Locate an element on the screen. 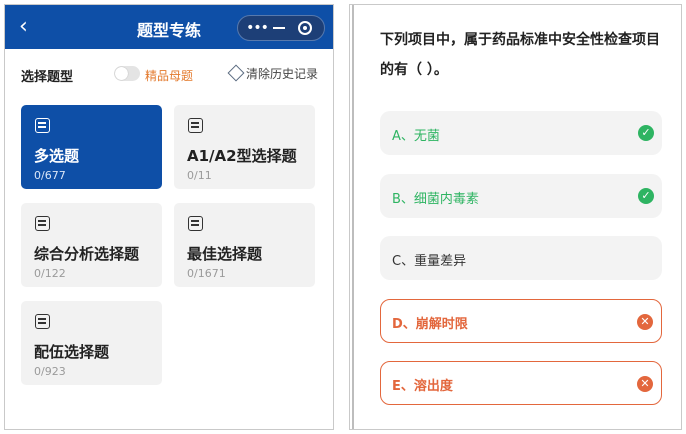 Image resolution: width=686 pixels, height=434 pixels. card-a1-a2: A1/A2型选择题 0/11 is located at coordinates (244, 147).